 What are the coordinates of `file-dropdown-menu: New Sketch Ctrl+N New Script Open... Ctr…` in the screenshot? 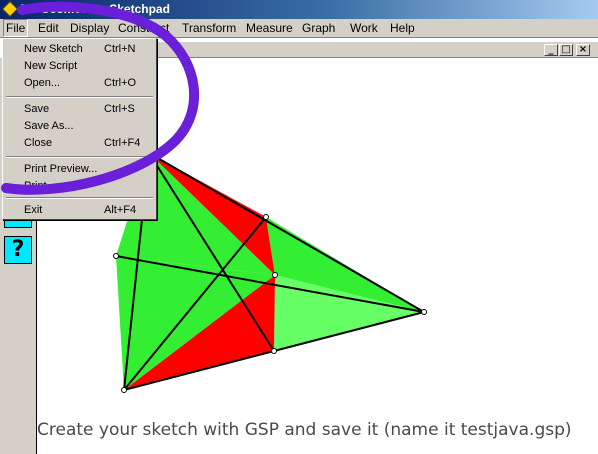 It's located at (79, 129).